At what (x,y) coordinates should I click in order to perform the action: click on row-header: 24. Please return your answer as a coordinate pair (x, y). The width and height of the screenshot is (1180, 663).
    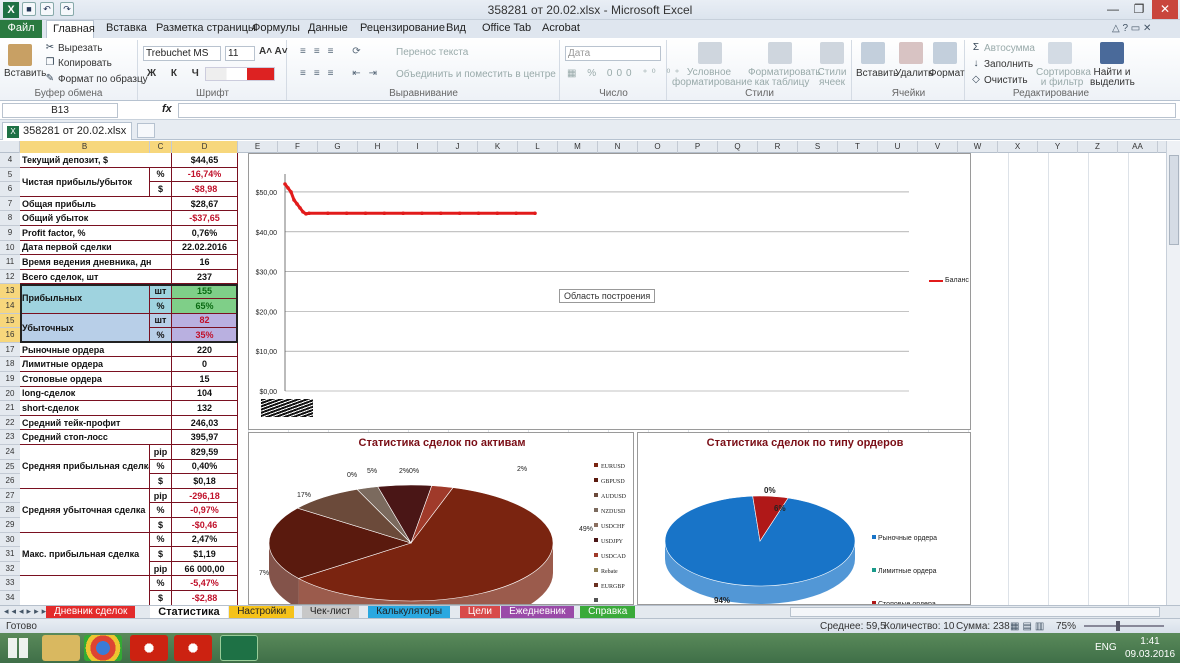
    Looking at the image, I should click on (10, 452).